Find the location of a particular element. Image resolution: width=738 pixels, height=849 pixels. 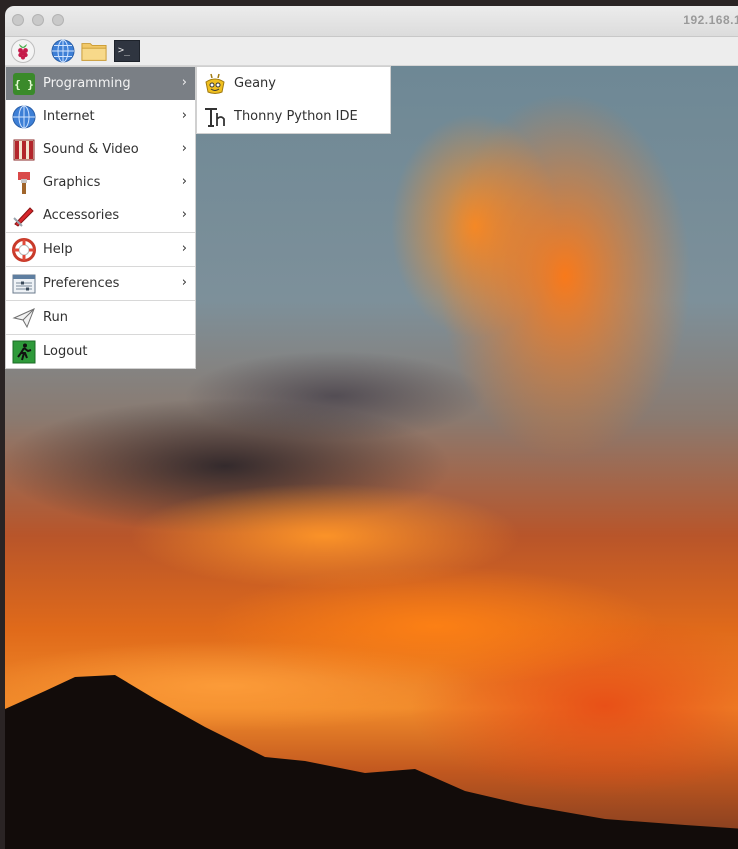

title-bar: 192.168.1. is located at coordinates (371, 21).